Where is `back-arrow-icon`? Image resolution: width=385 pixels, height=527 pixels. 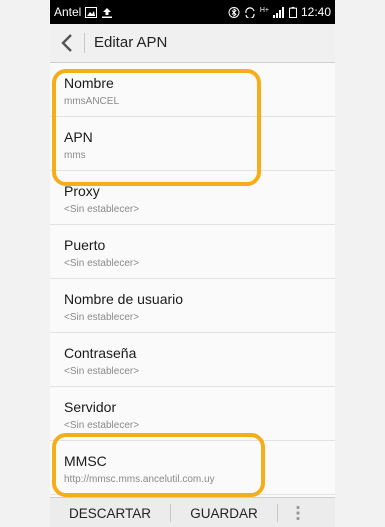 back-arrow-icon is located at coordinates (68, 43).